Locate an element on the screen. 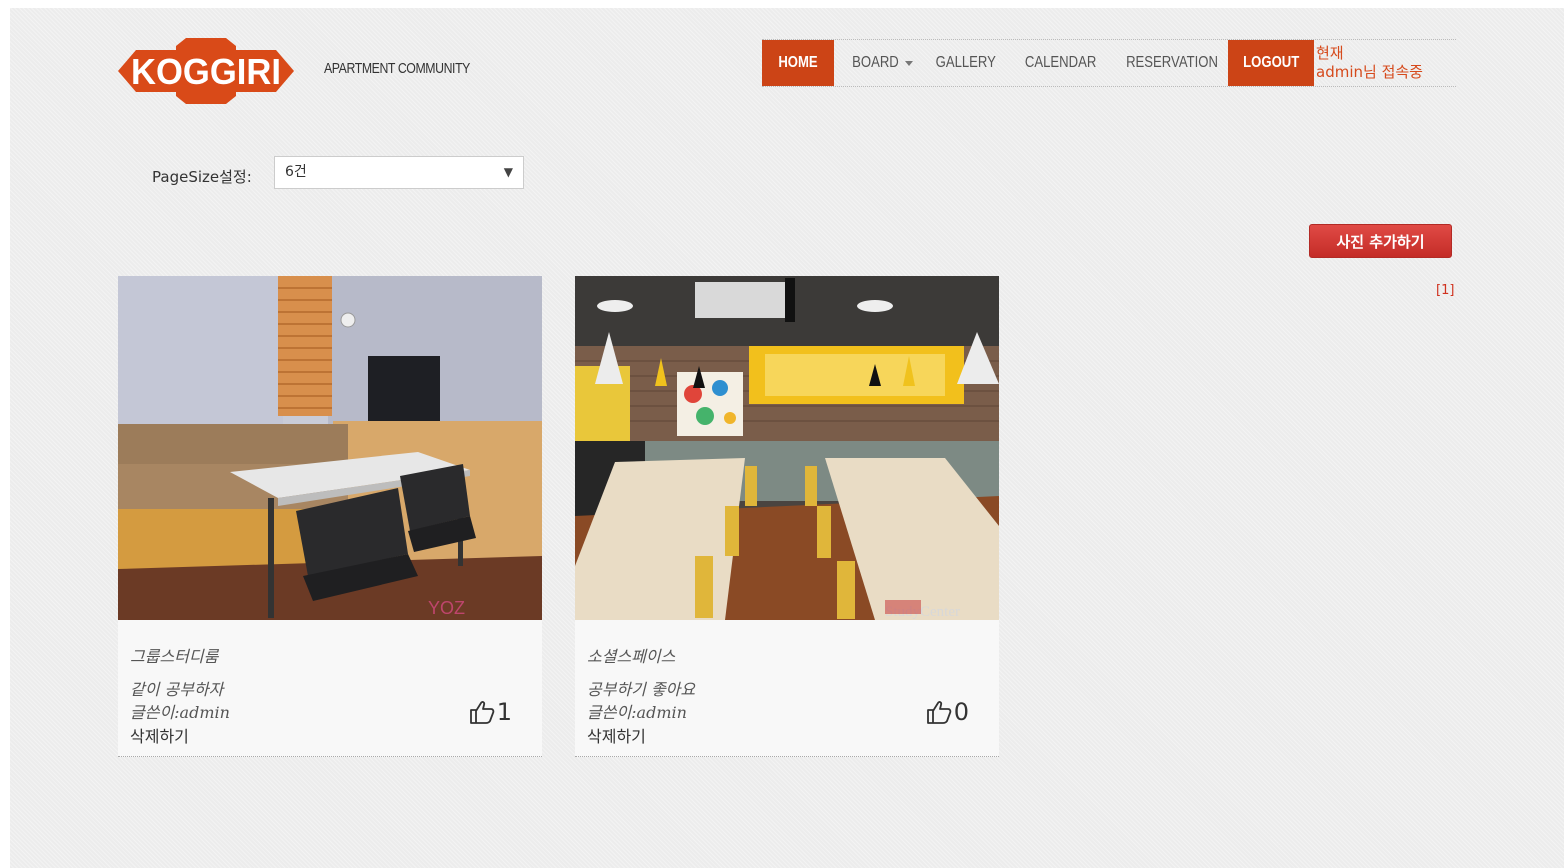 This screenshot has height=868, width=1564. post-content: 공부하기 좋아요 is located at coordinates (641, 689).